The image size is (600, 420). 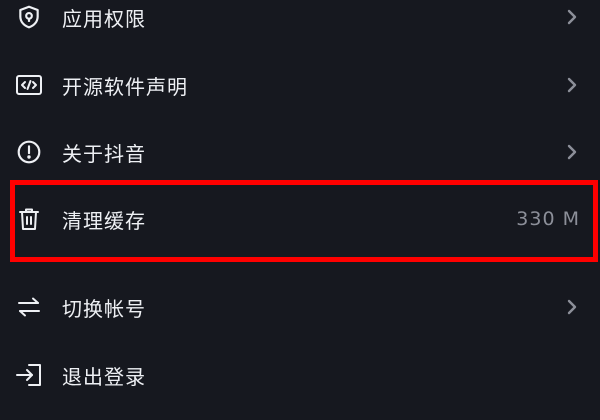 I want to click on info-icon, so click(x=29, y=152).